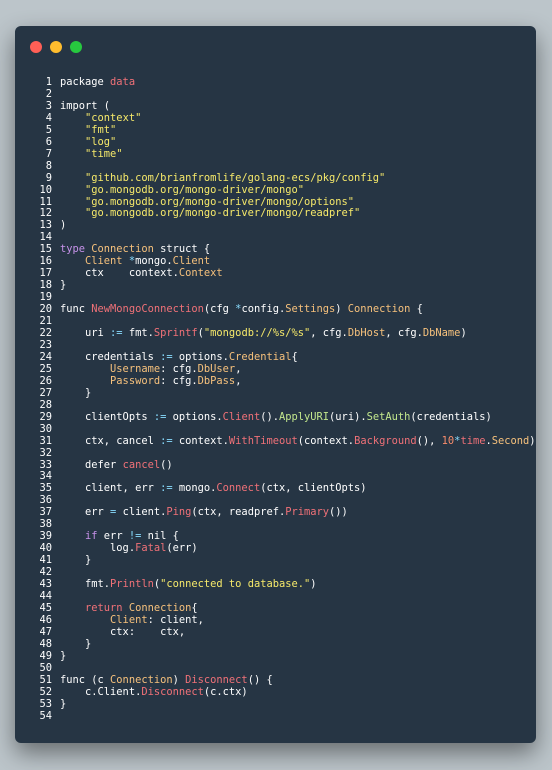  Describe the element at coordinates (85, 105) in the screenshot. I see `code-token: import (` at that location.